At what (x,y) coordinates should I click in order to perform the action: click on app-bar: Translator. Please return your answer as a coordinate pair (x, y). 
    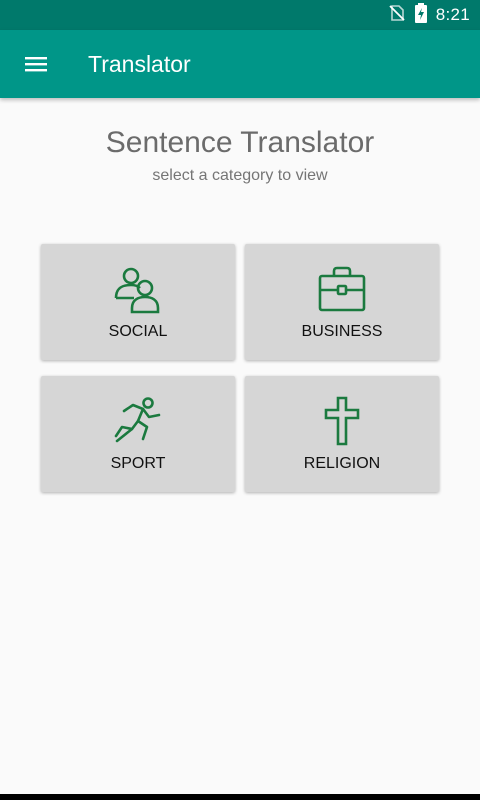
    Looking at the image, I should click on (240, 64).